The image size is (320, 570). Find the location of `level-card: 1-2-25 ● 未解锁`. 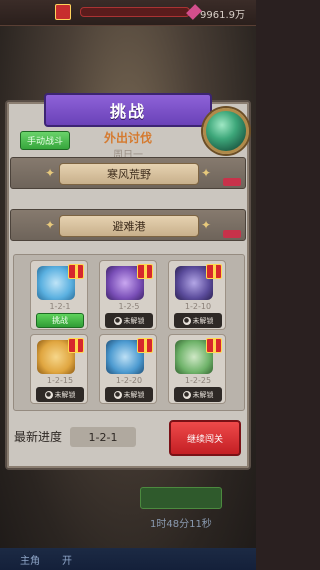

level-card: 1-2-25 ● 未解锁 is located at coordinates (197, 369).